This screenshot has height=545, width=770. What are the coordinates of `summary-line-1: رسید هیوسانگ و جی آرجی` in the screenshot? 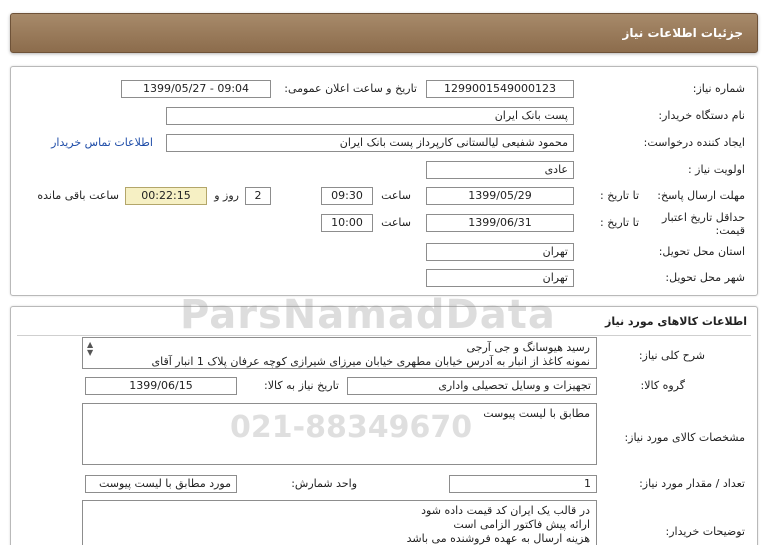 It's located at (528, 347).